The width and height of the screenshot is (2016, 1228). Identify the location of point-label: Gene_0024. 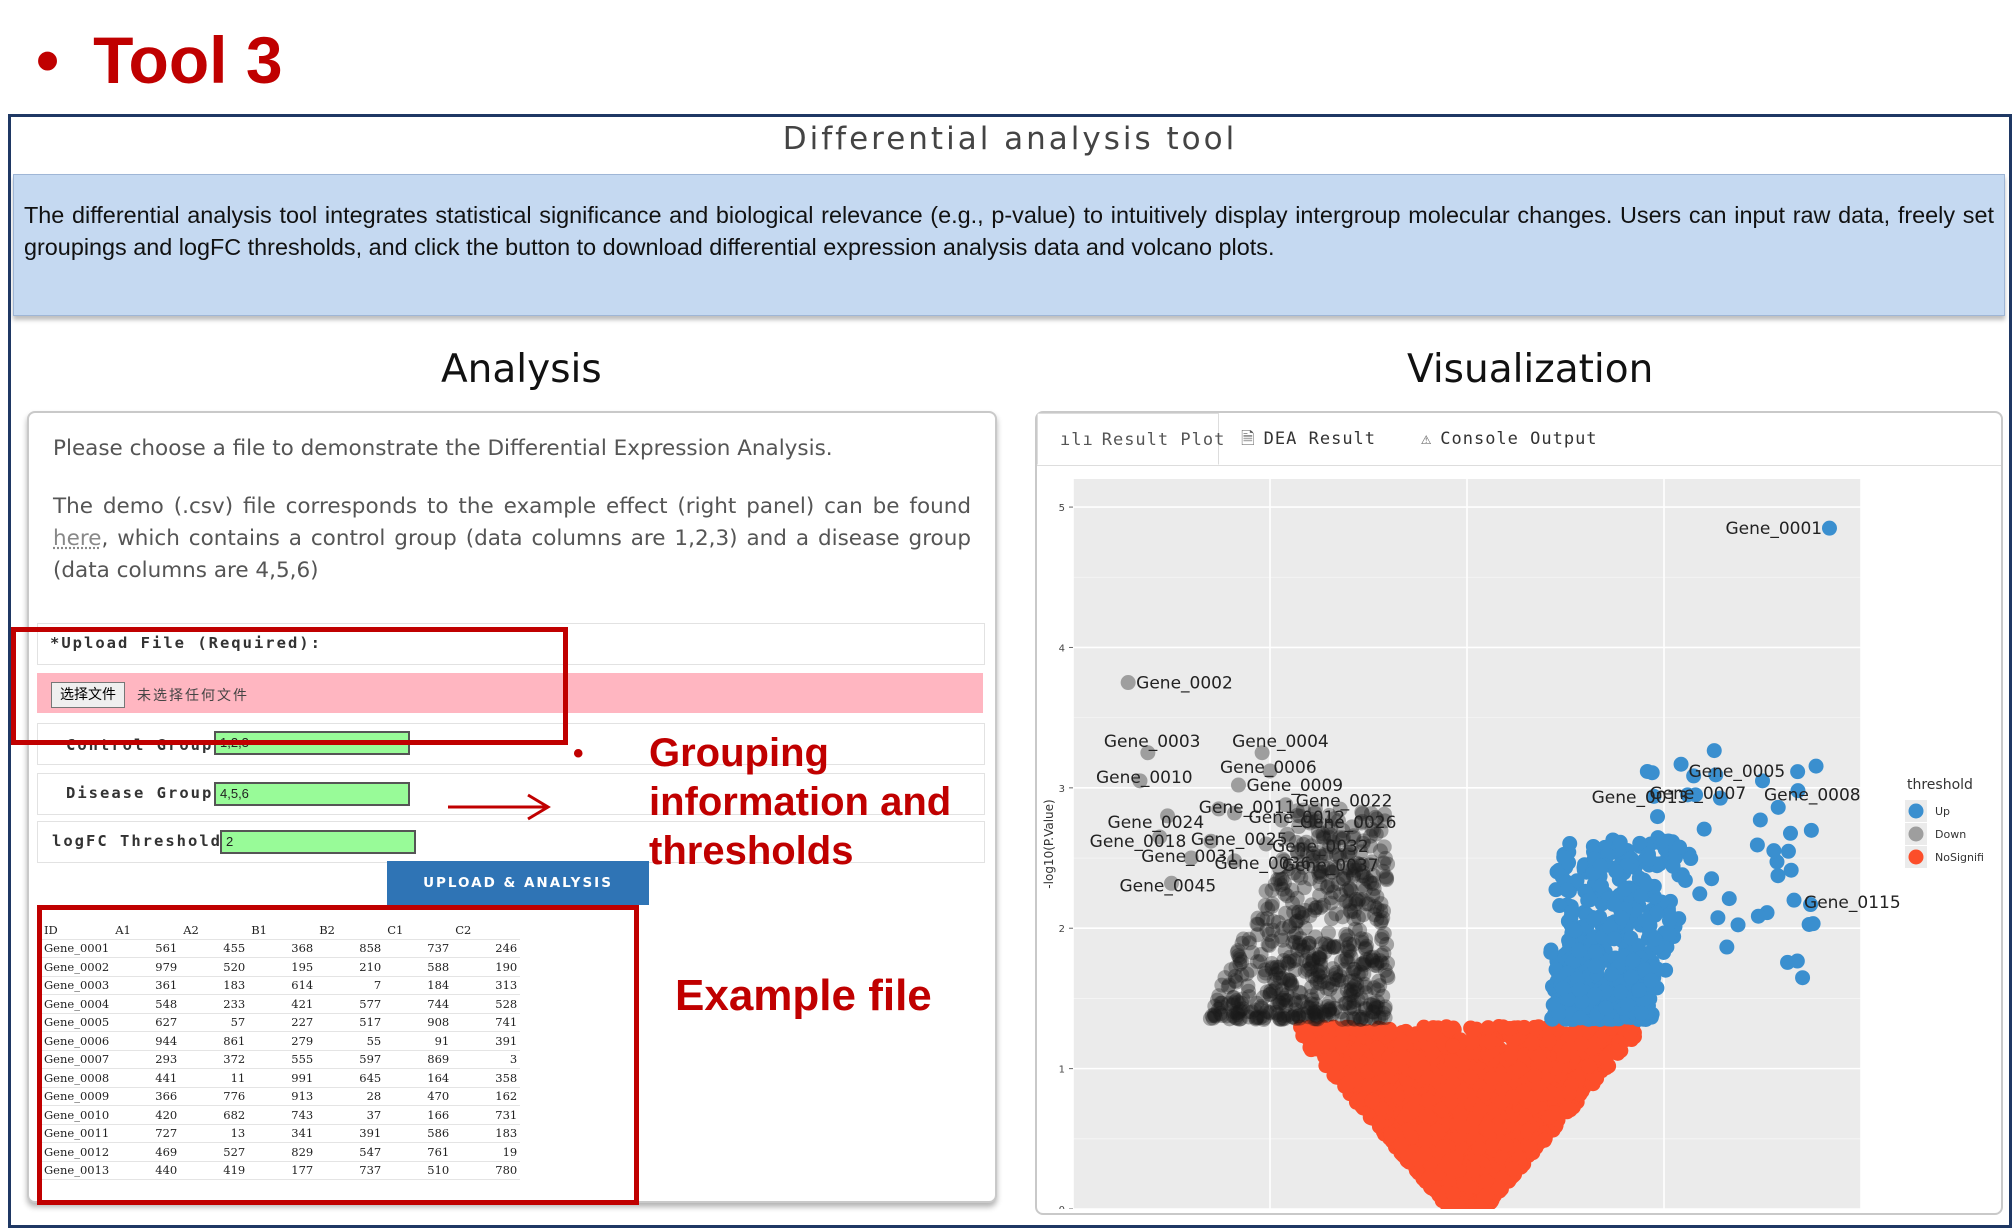
(1156, 823).